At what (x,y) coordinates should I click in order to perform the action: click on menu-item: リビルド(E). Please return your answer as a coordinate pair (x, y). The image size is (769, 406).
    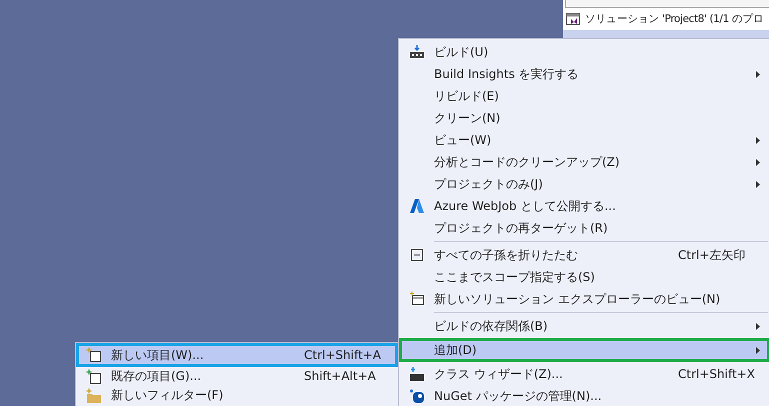
    Looking at the image, I should click on (584, 96).